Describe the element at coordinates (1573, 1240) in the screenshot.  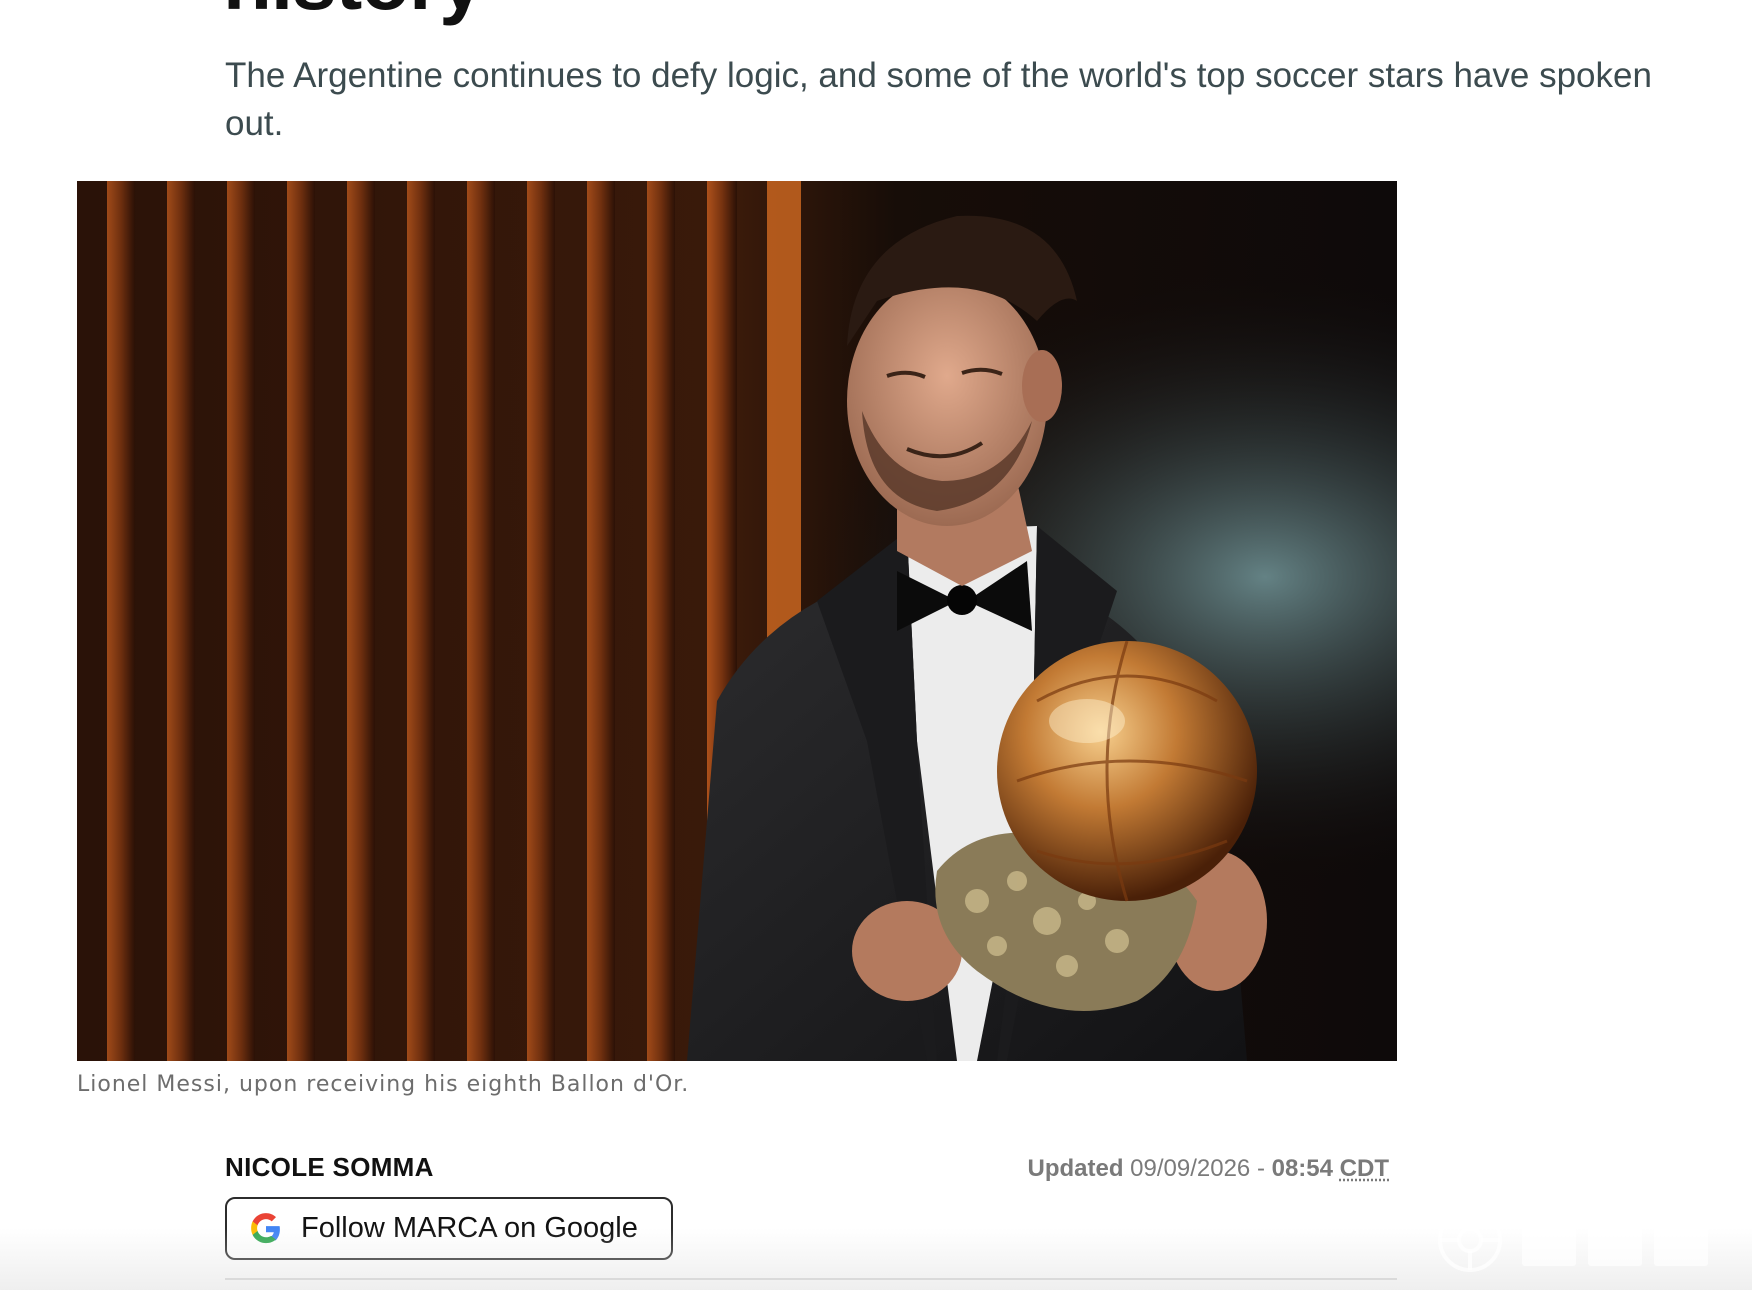
I see `watermark-logo` at that location.